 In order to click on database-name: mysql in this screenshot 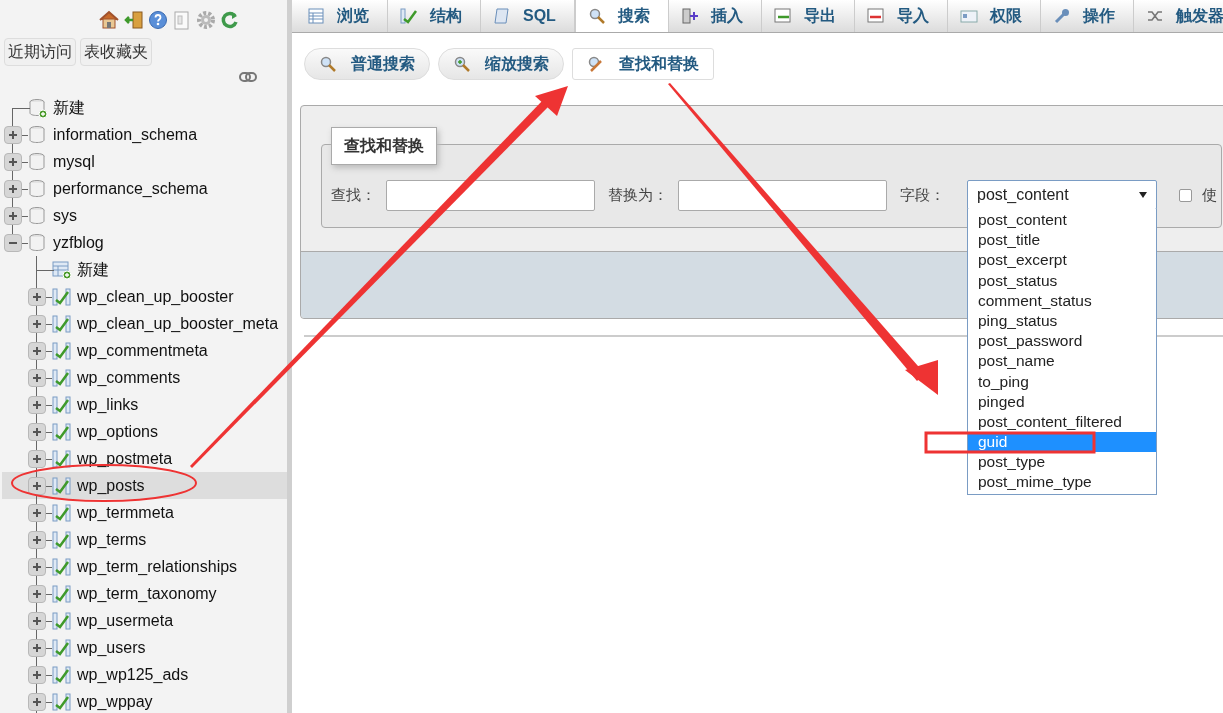, I will do `click(74, 161)`.